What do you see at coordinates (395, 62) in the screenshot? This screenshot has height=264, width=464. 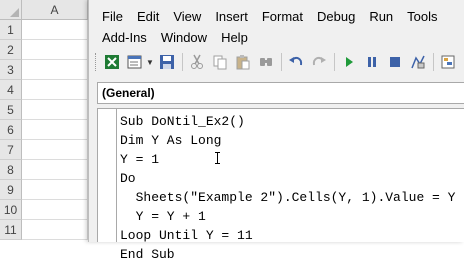 I see `reset-icon` at bounding box center [395, 62].